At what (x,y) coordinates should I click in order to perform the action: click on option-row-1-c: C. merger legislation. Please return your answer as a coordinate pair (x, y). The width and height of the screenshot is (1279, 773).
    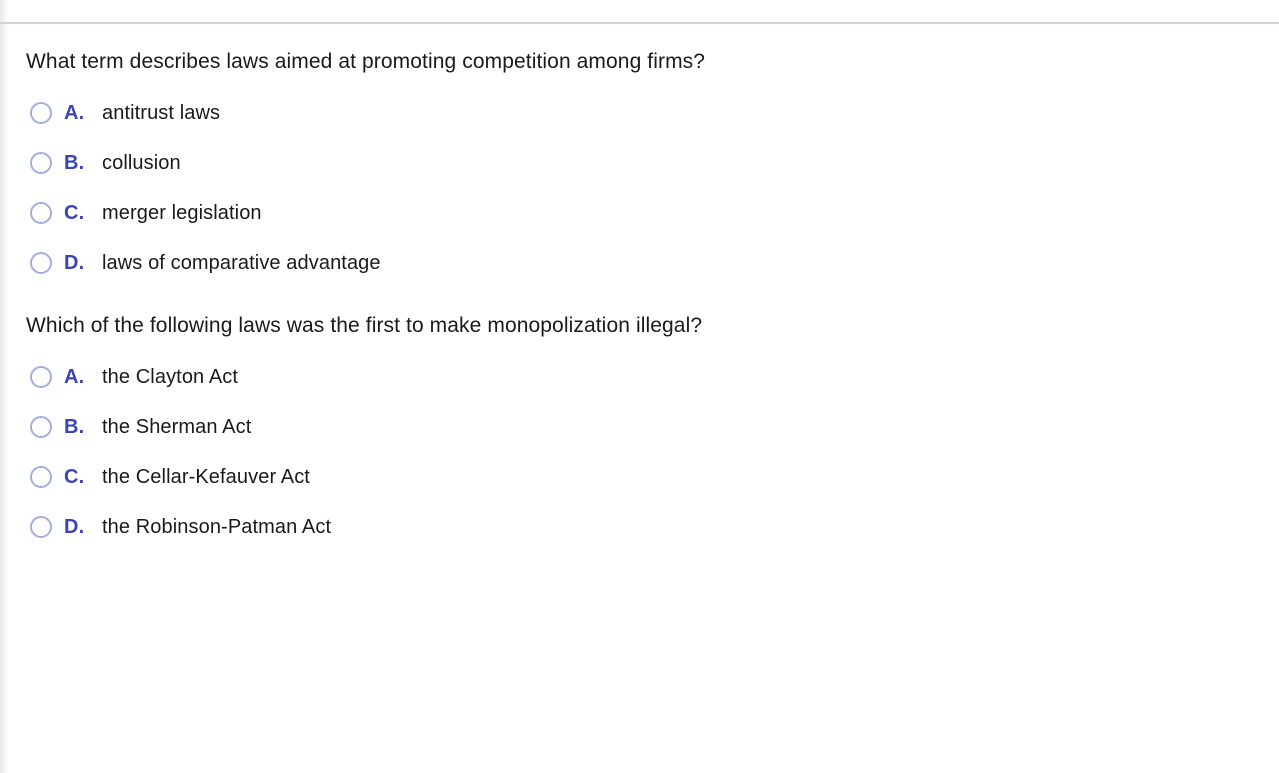
    Looking at the image, I should click on (652, 213).